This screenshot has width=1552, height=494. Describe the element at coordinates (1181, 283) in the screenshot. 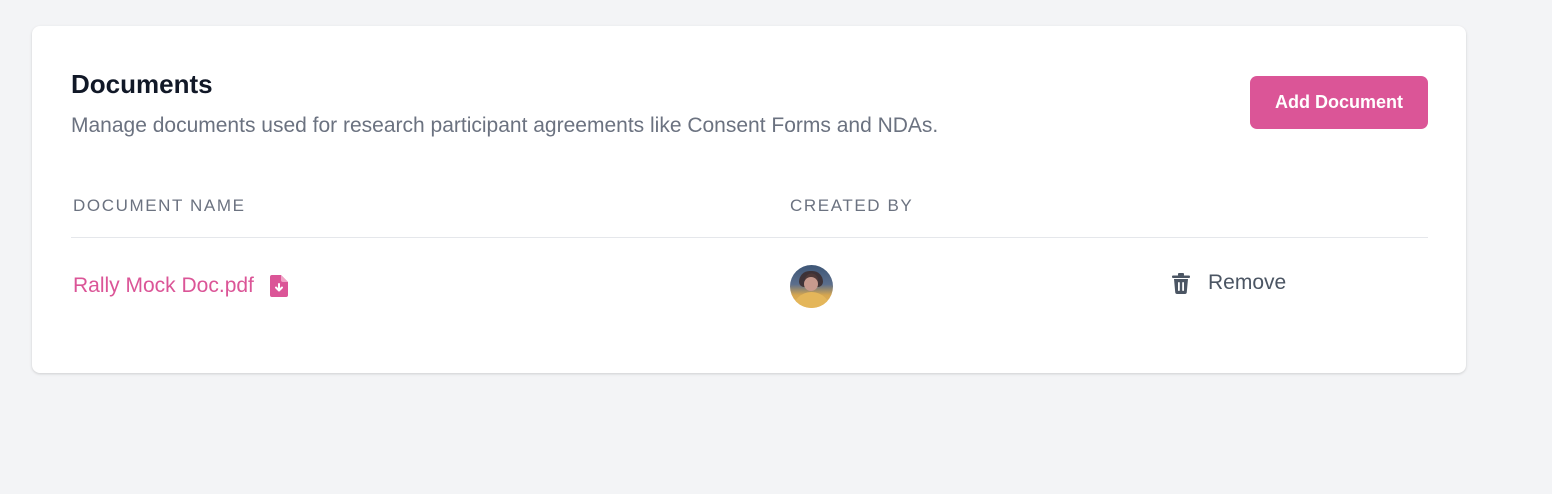

I see `trash-icon` at that location.